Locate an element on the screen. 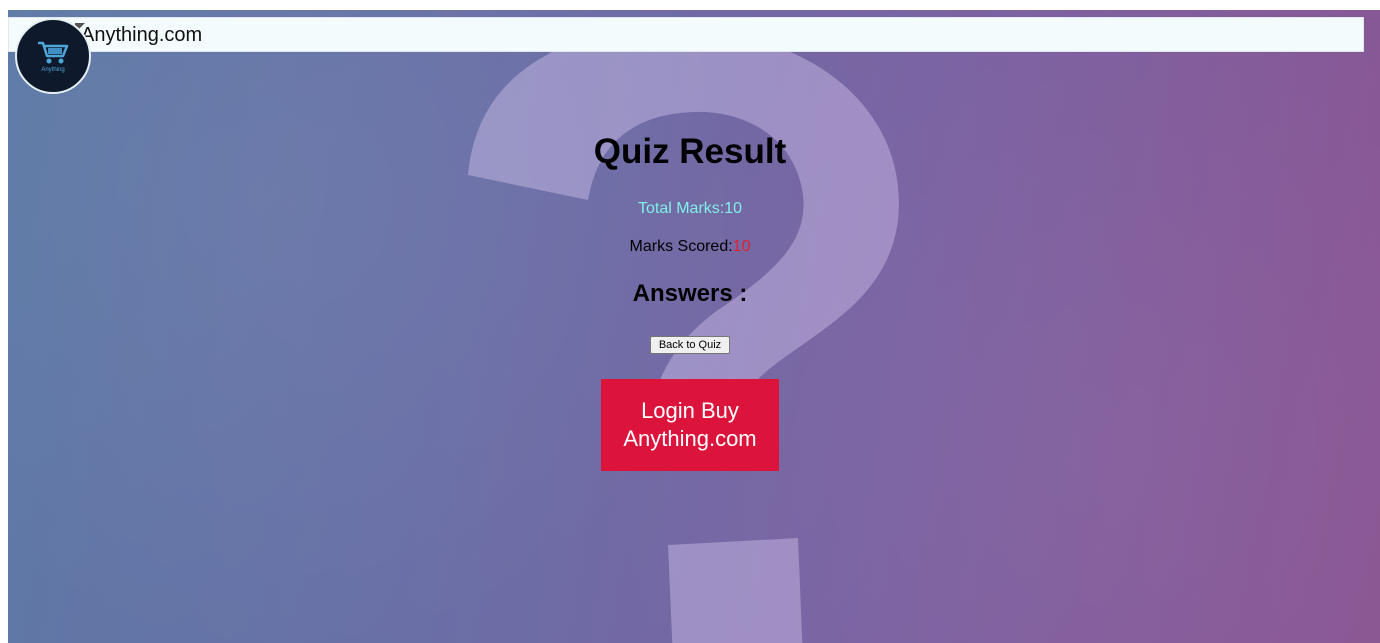  total-marks-value: 10 is located at coordinates (733, 208).